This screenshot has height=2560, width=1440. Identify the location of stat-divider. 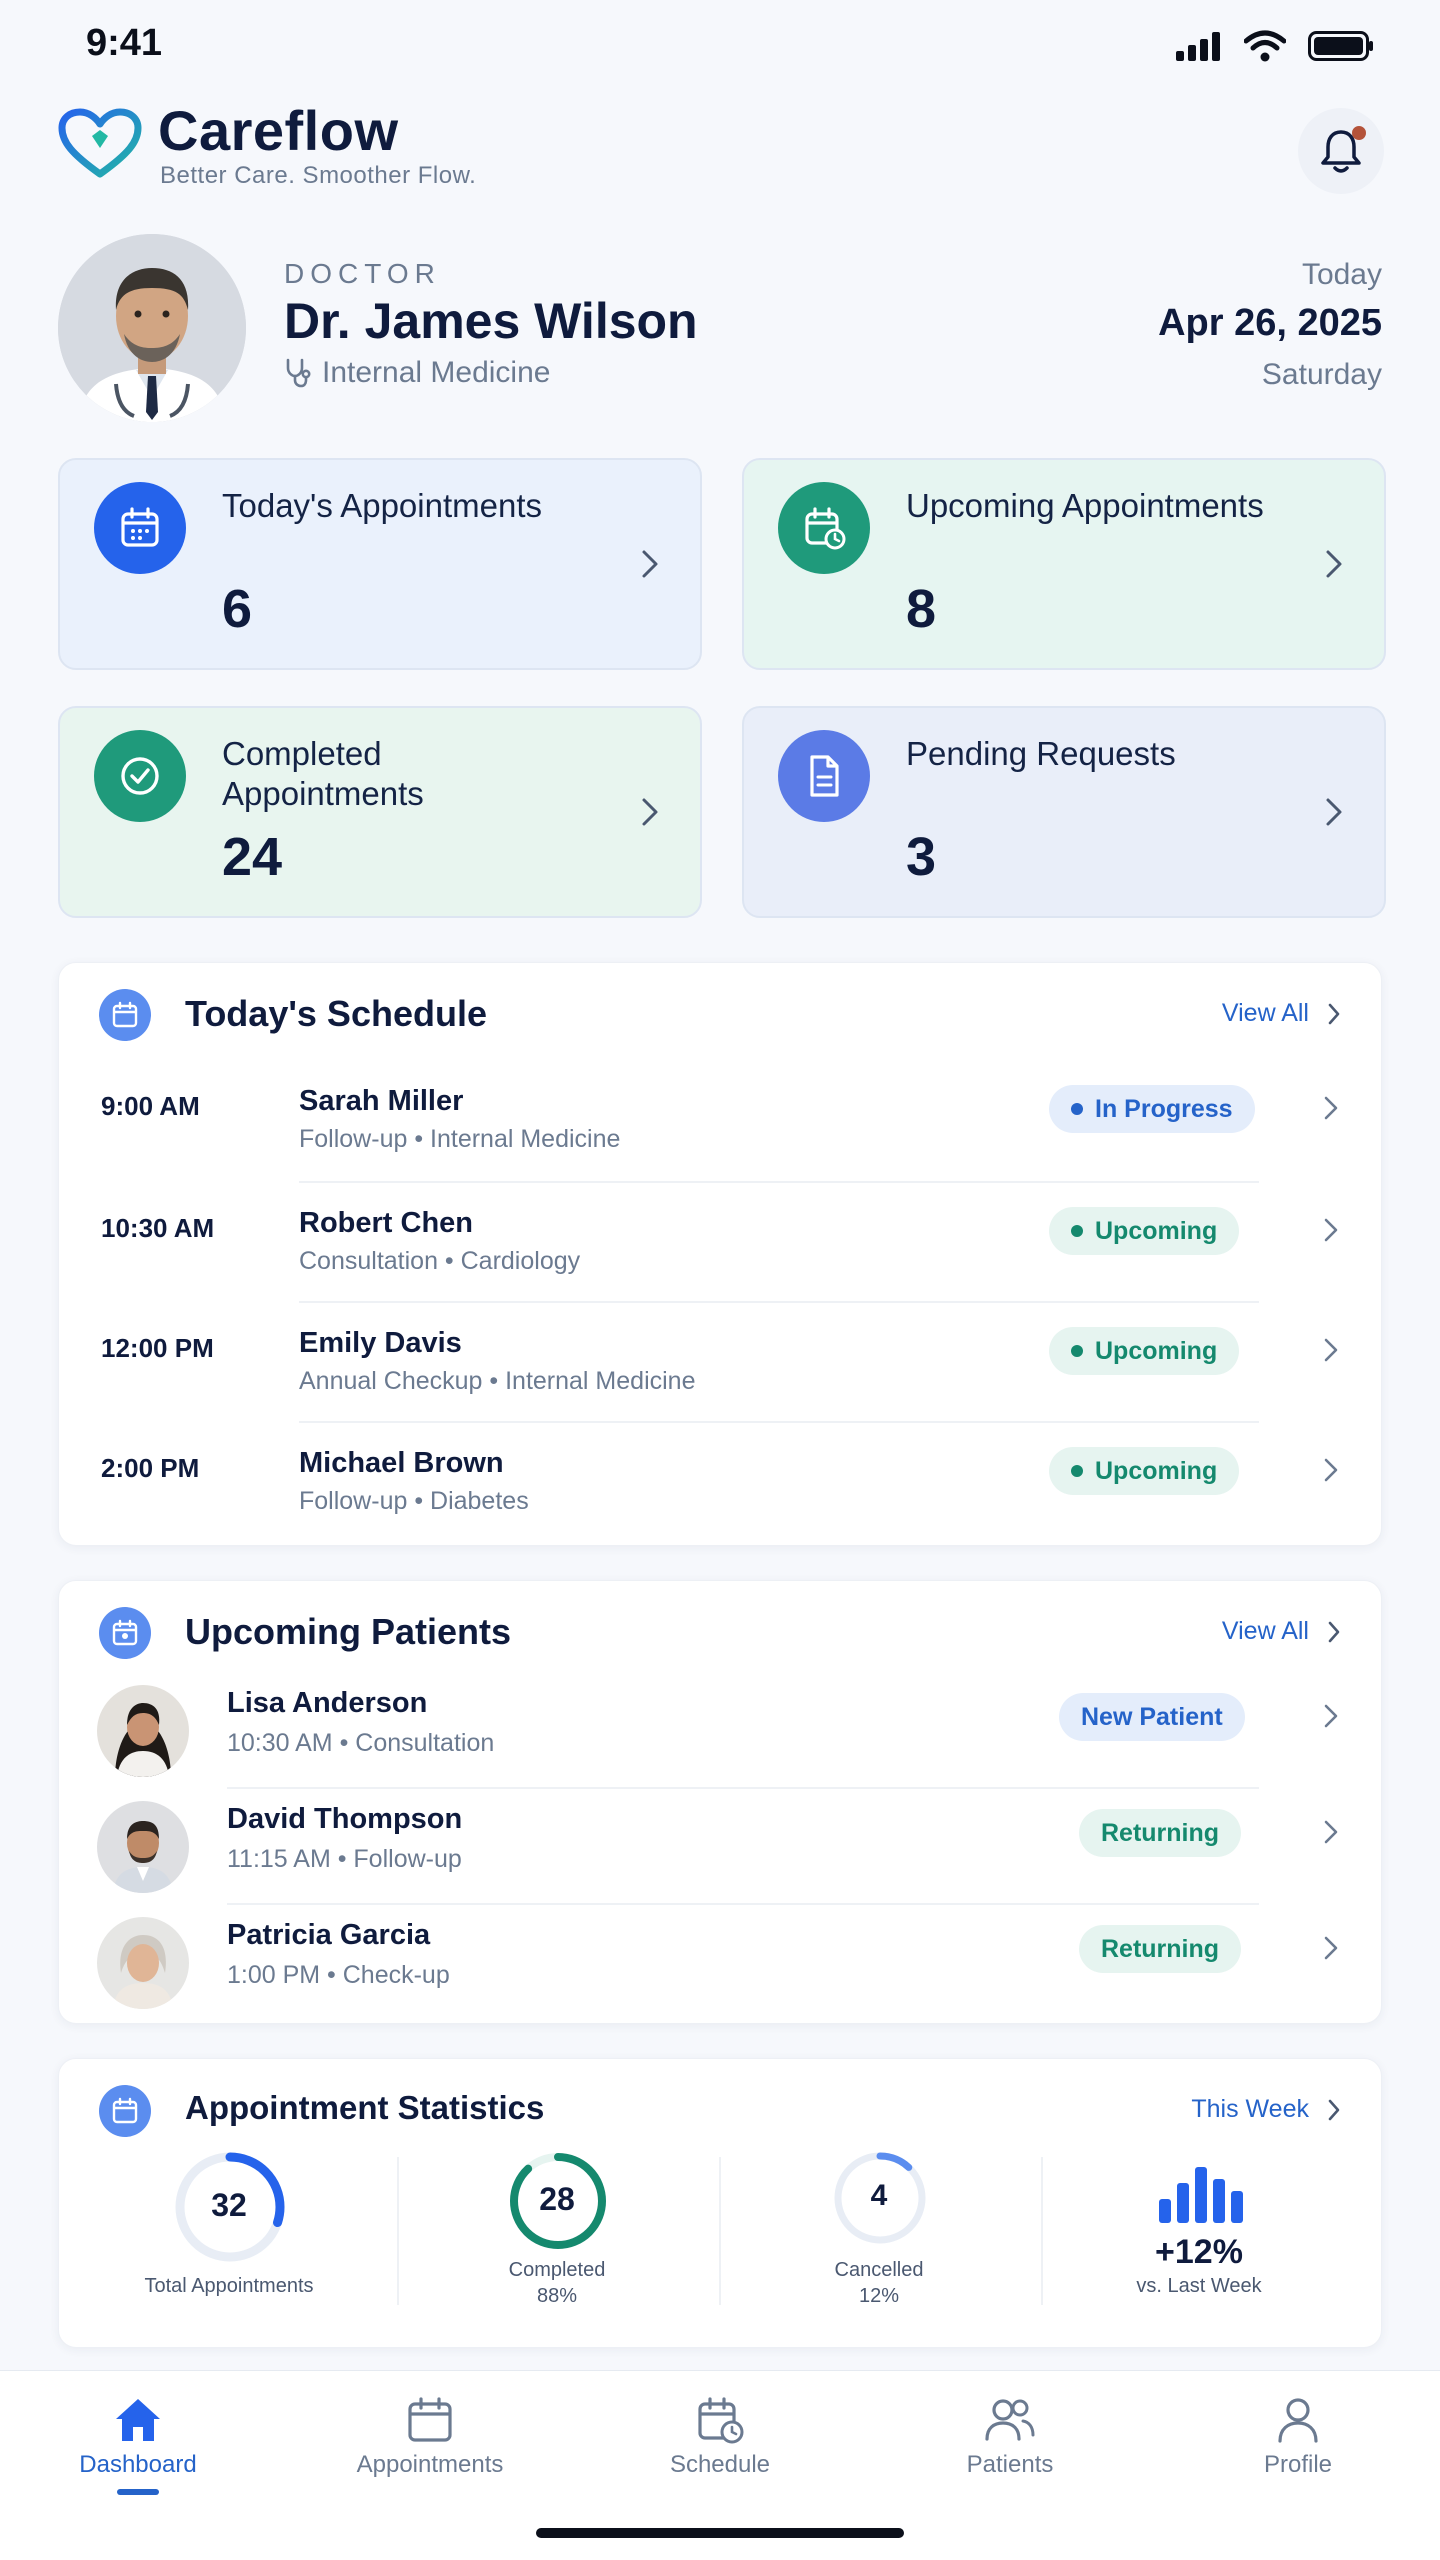
(720, 2231).